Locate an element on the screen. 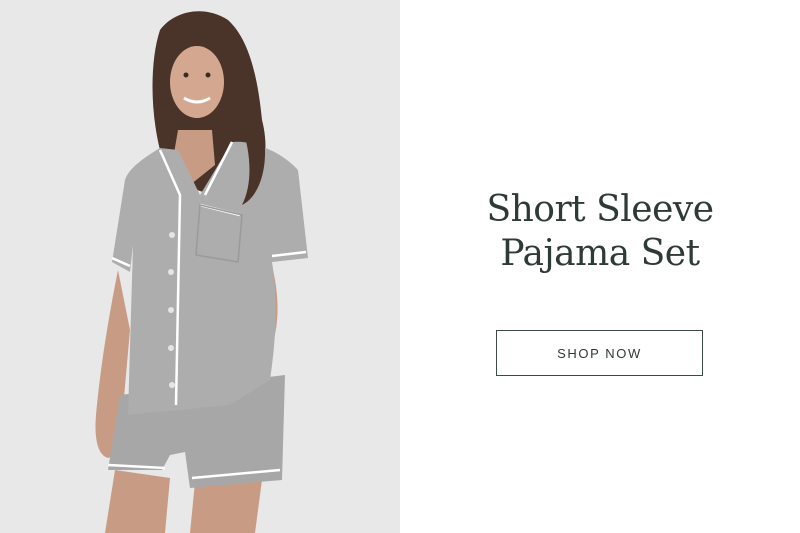 The image size is (800, 533). headline-line-1: Short Sleeve is located at coordinates (600, 209).